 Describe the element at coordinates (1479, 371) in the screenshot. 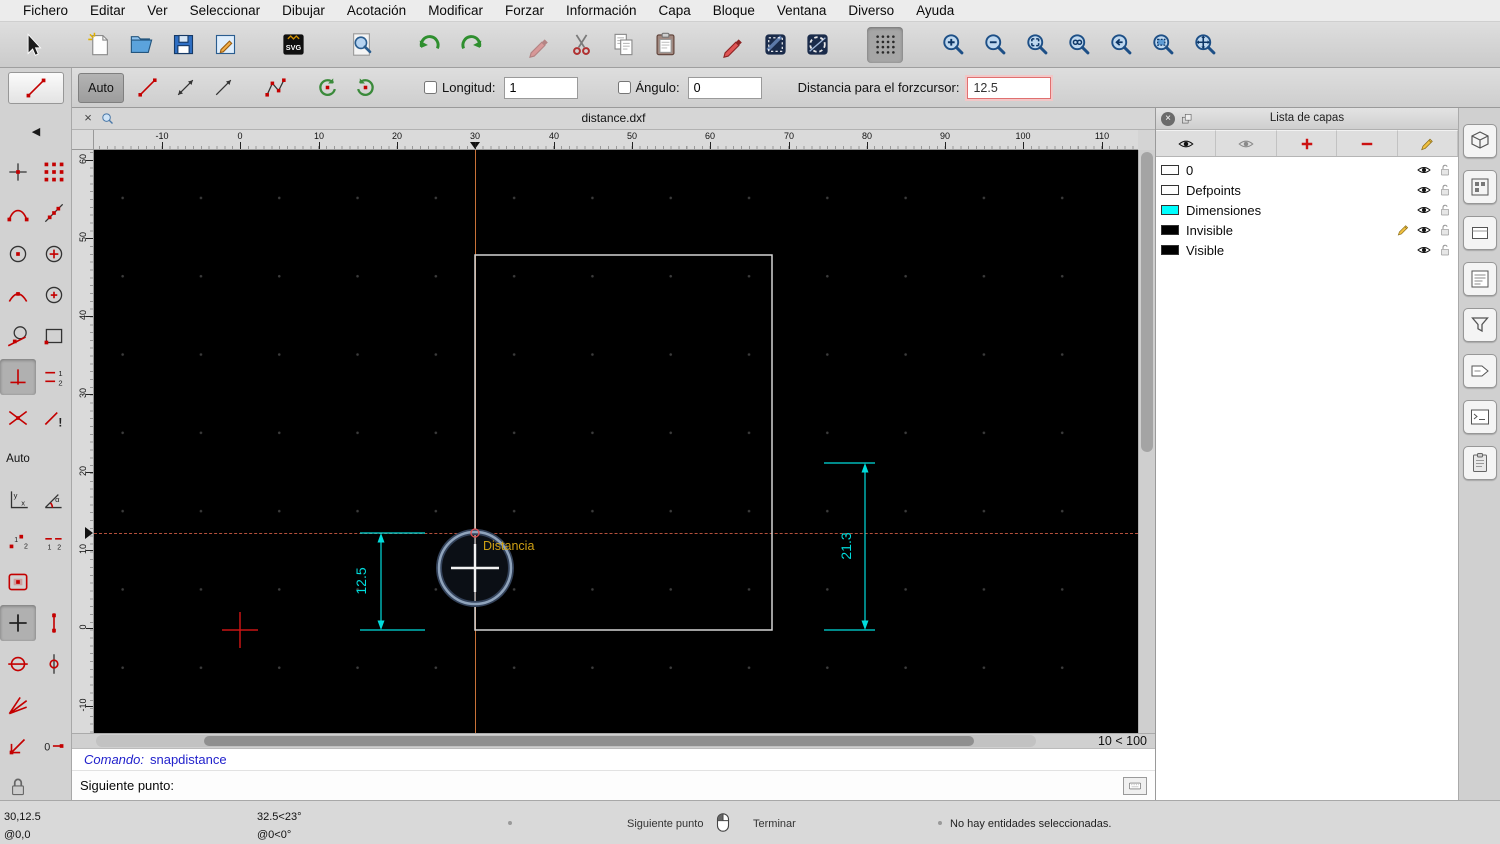

I see `dimension-tag-panel-button` at that location.